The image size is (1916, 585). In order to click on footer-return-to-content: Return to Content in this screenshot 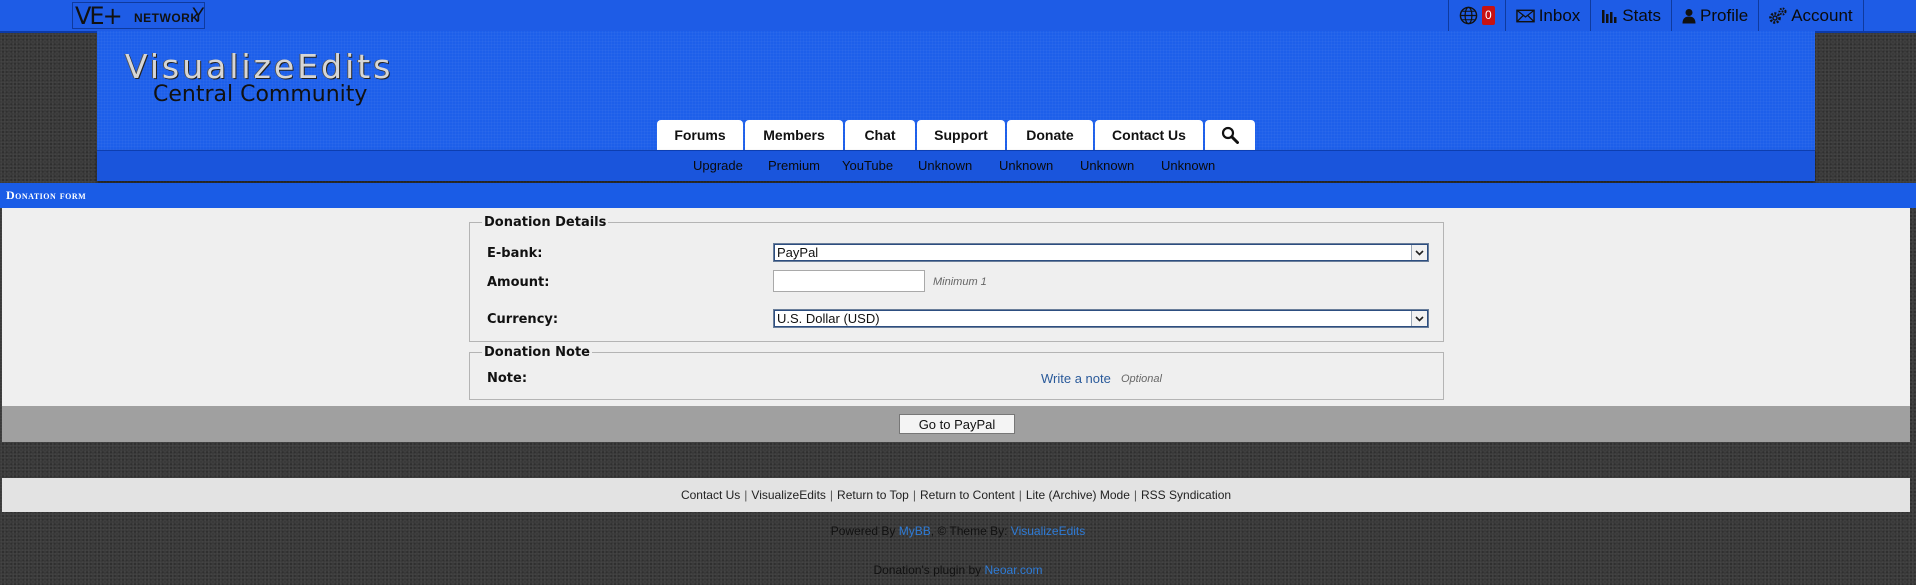, I will do `click(967, 495)`.